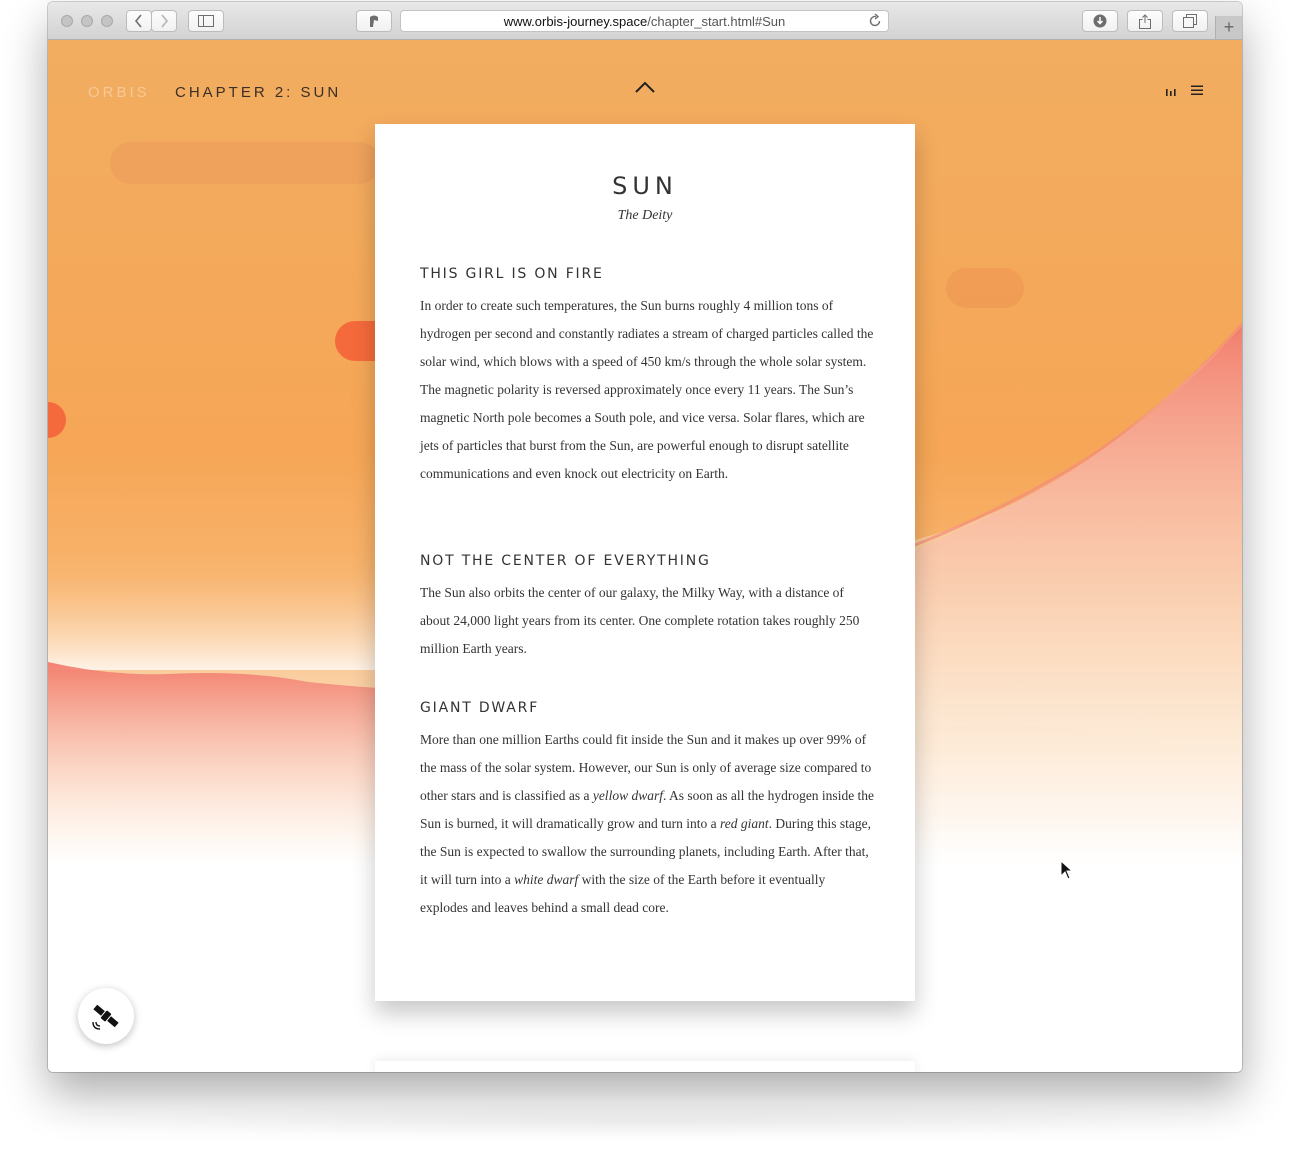  I want to click on emphasis-term: red giant, so click(744, 823).